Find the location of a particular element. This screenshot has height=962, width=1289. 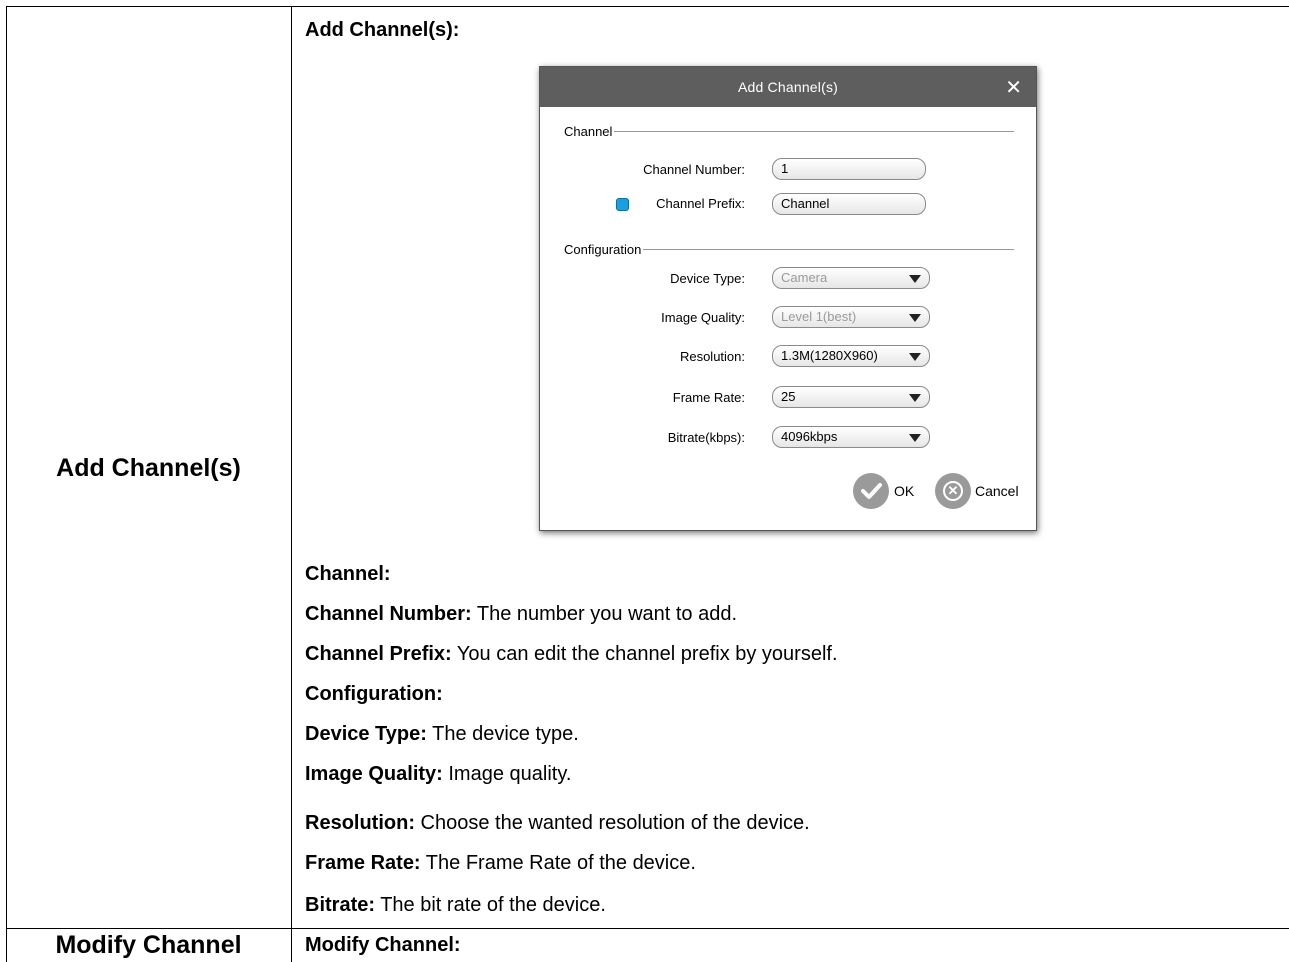

channel-prefix-input: Channel is located at coordinates (849, 204).